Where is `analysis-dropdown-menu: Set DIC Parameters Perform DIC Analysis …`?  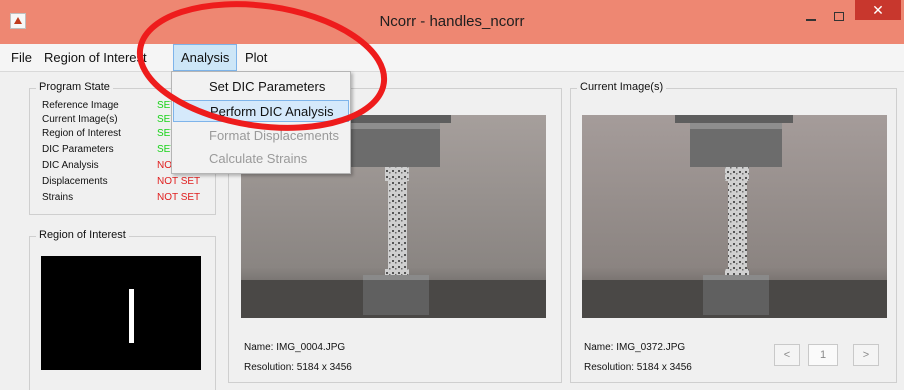
analysis-dropdown-menu: Set DIC Parameters Perform DIC Analysis … is located at coordinates (261, 122).